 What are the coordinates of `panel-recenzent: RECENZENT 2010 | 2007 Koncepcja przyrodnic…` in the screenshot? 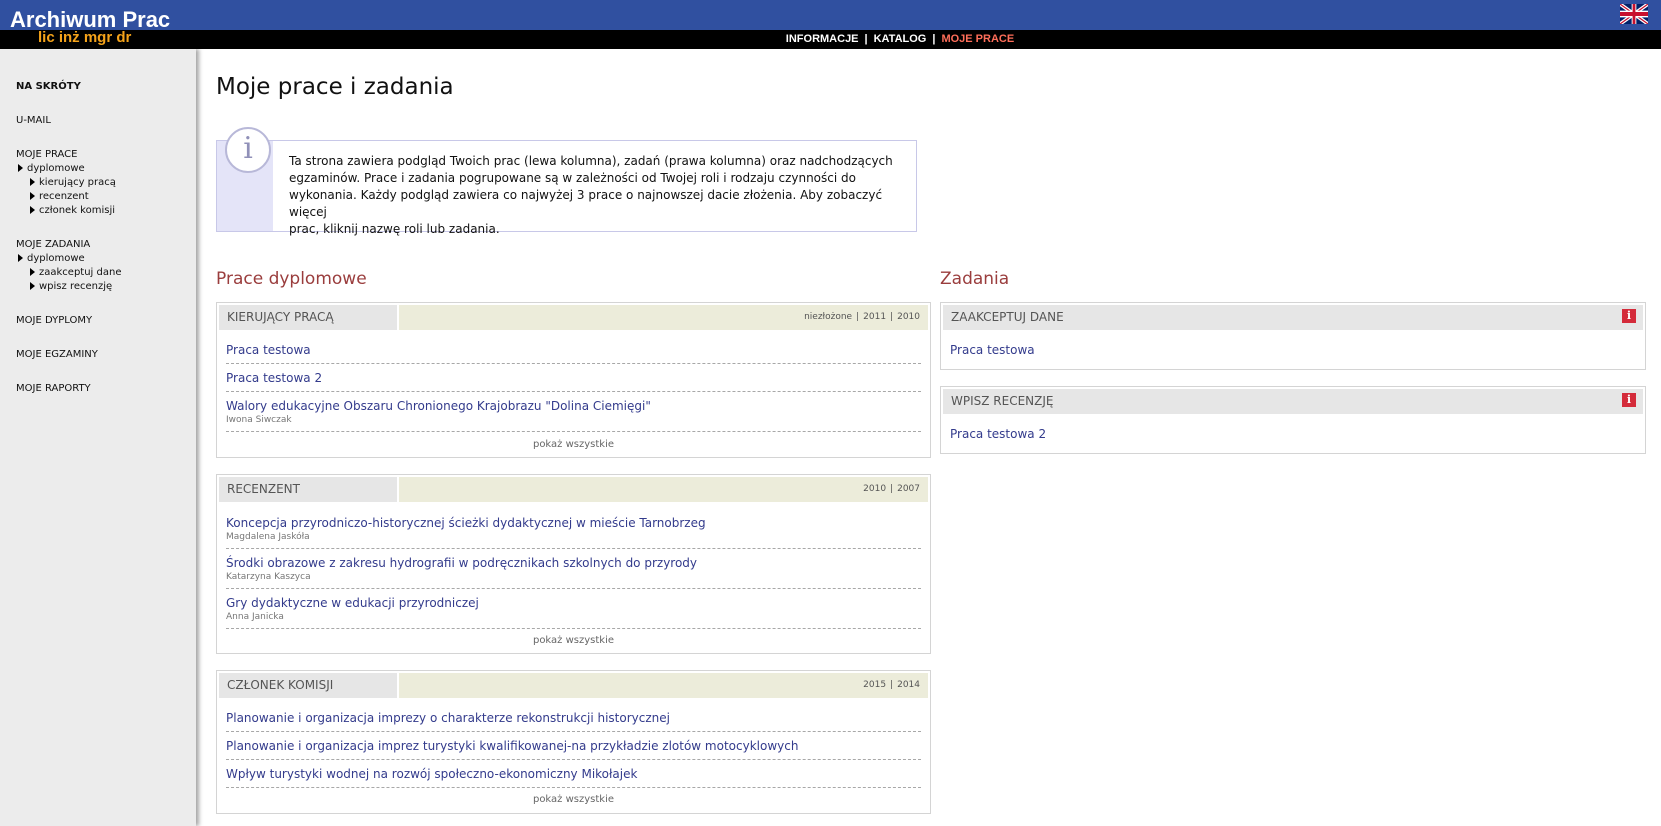 It's located at (573, 564).